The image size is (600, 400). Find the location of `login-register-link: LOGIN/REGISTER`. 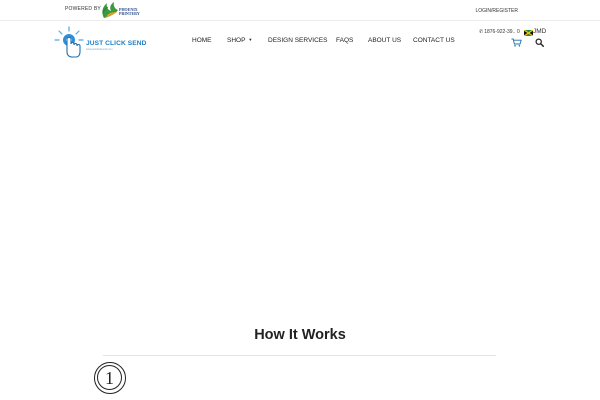

login-register-link: LOGIN/REGISTER is located at coordinates (496, 11).